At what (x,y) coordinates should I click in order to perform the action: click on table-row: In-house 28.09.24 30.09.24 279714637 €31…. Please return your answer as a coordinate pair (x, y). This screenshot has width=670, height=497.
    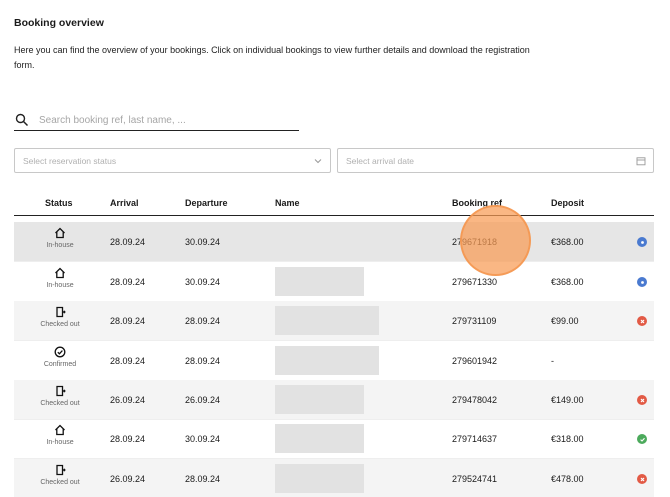
    Looking at the image, I should click on (334, 439).